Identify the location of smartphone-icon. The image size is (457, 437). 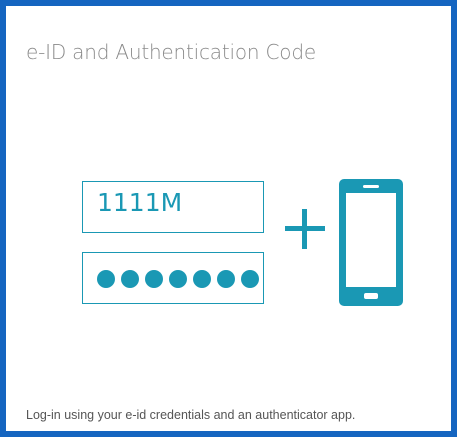
(371, 242).